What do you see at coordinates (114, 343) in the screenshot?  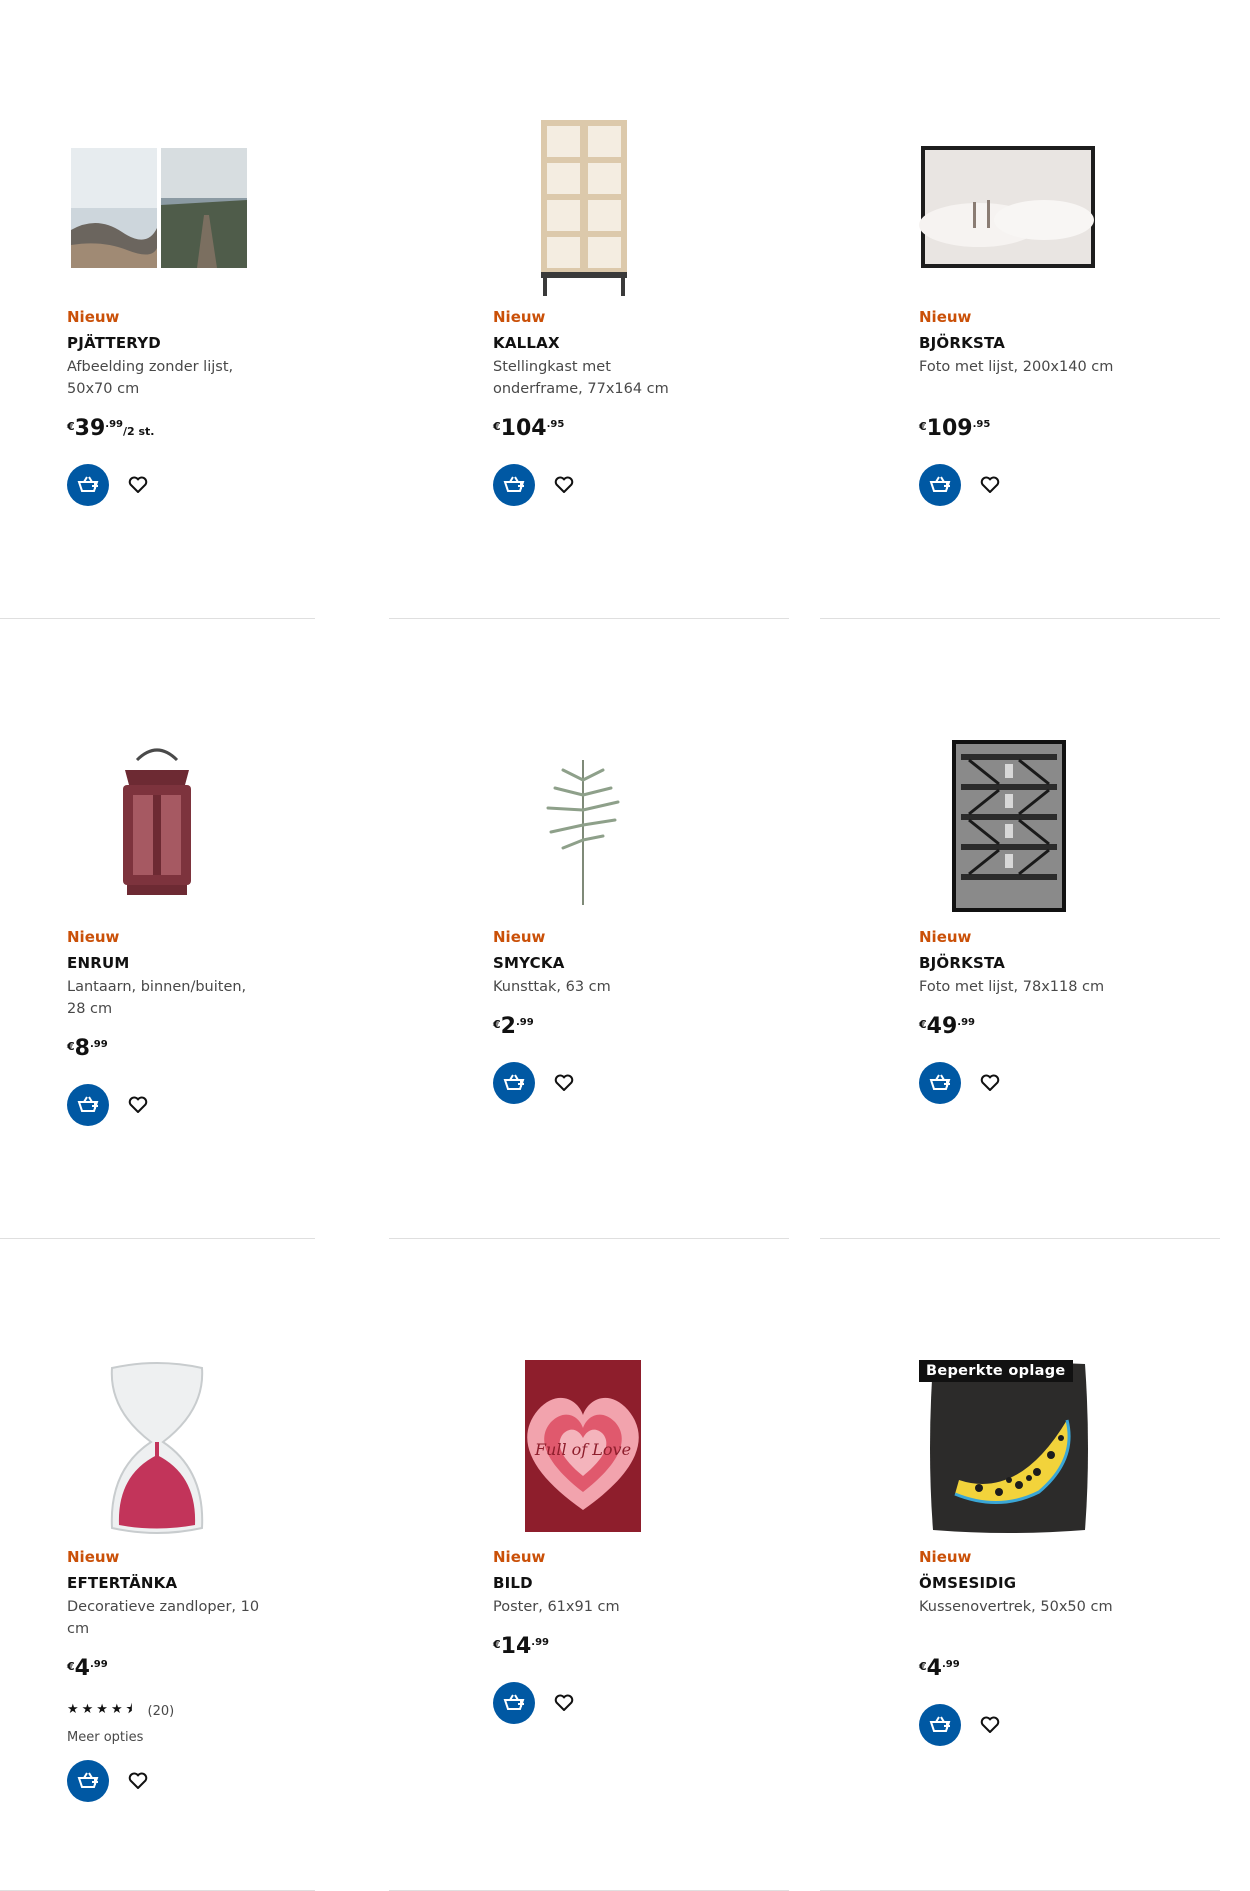 I see `product-name: PJÄTTERYD` at bounding box center [114, 343].